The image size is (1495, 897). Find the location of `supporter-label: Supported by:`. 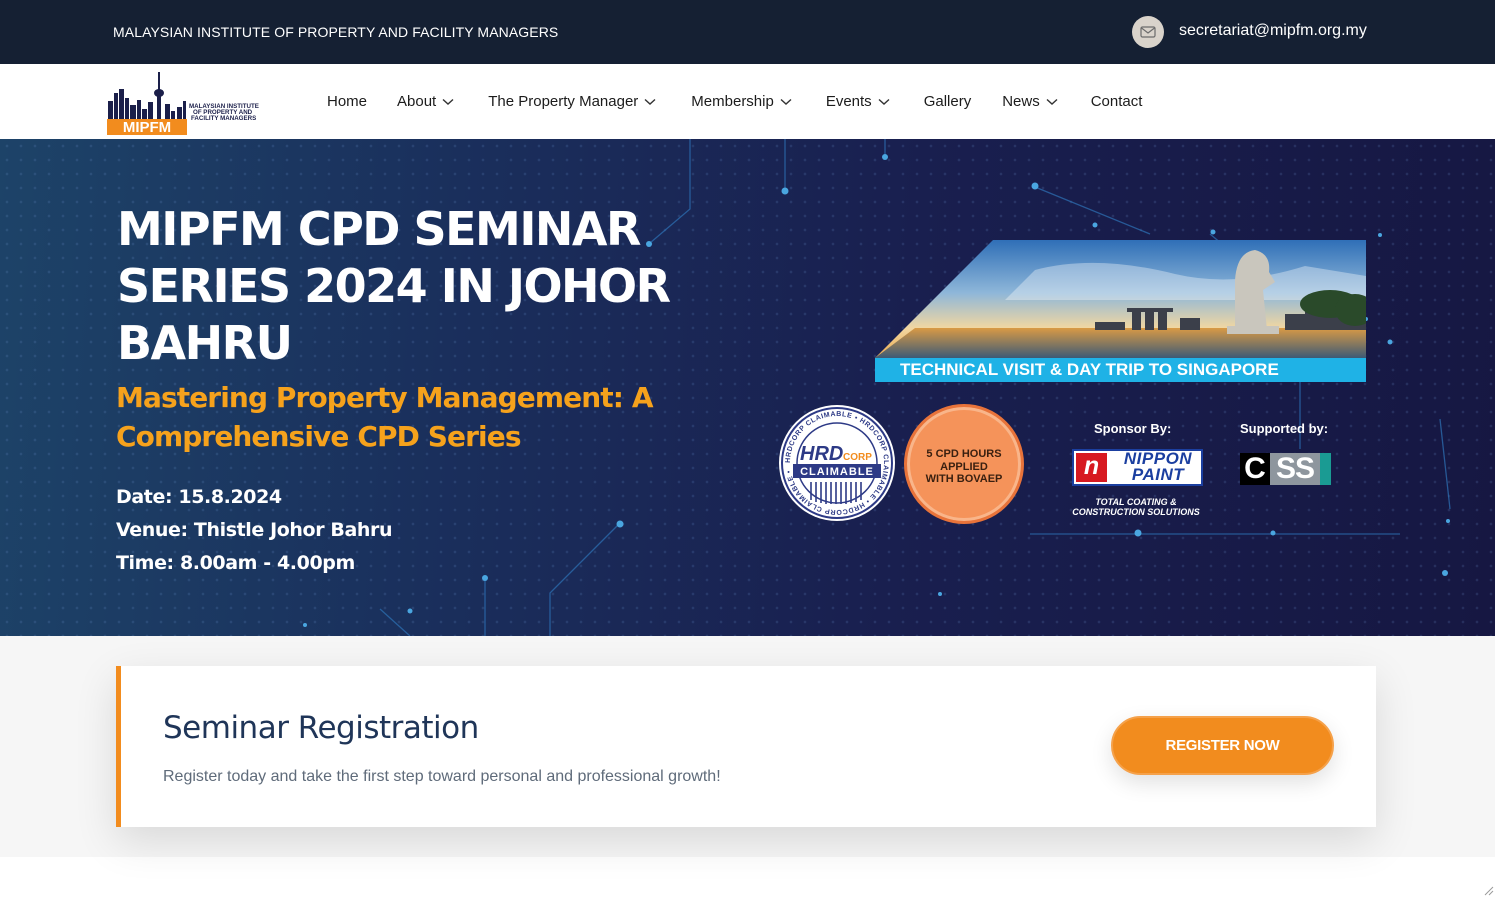

supporter-label: Supported by: is located at coordinates (1284, 428).